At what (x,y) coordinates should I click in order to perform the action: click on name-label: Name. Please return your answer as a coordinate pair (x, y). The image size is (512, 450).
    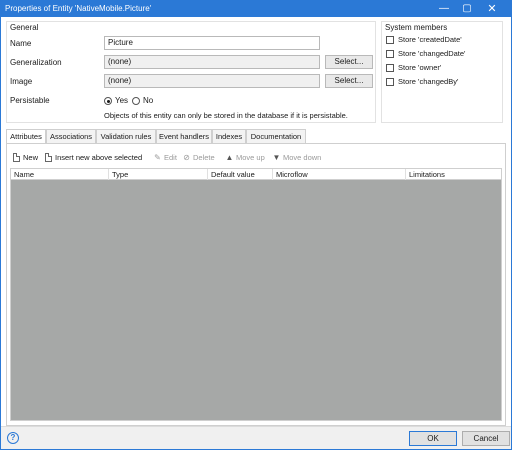
    Looking at the image, I should click on (21, 43).